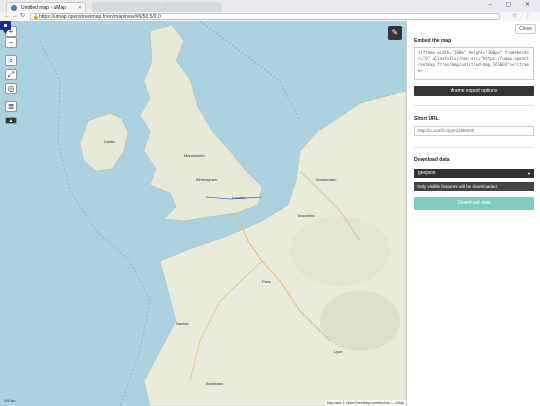 The width and height of the screenshot is (540, 406). I want to click on pencil-icon: ✎, so click(395, 33).